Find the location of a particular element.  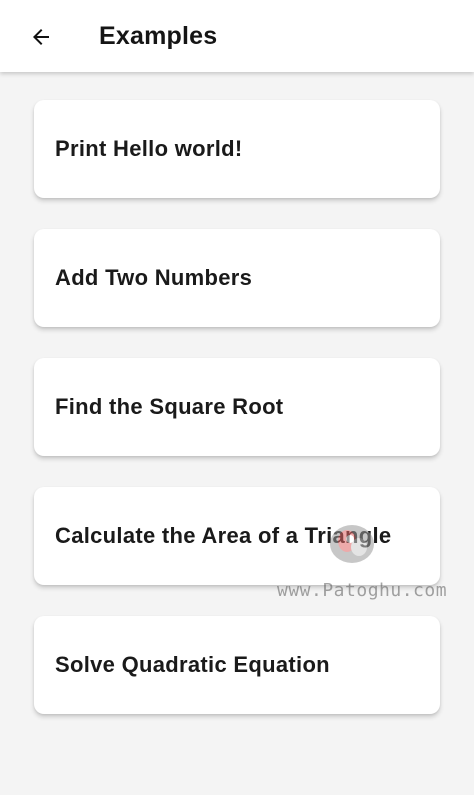

example-label: Add Two Numbers is located at coordinates (154, 277).